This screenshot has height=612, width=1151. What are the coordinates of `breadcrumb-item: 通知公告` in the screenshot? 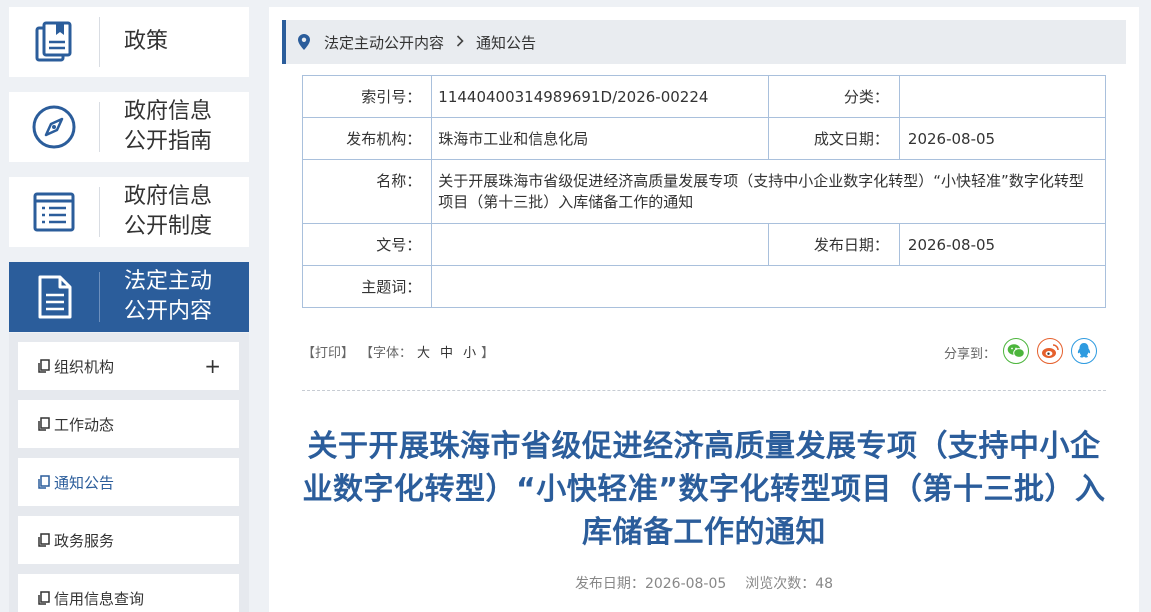 It's located at (506, 42).